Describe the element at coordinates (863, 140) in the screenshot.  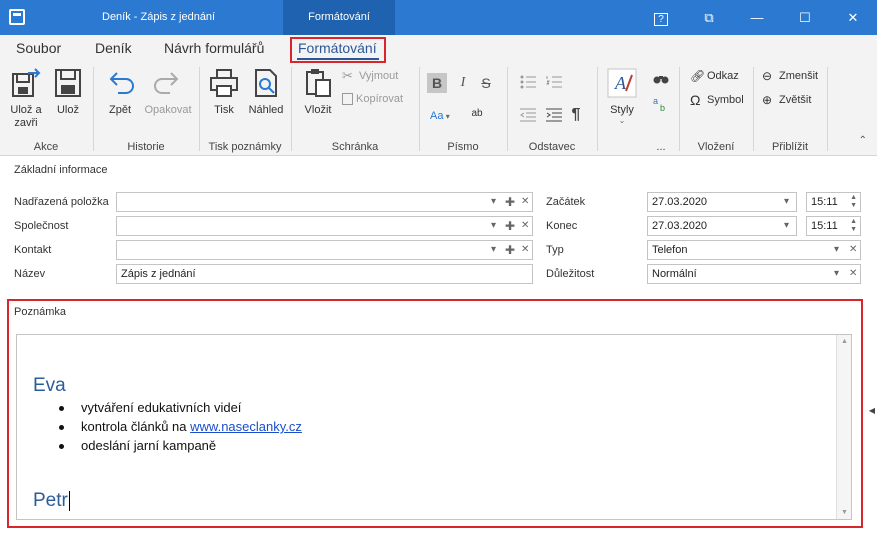
I see `collapse-ribbon-icon: ⌃` at that location.